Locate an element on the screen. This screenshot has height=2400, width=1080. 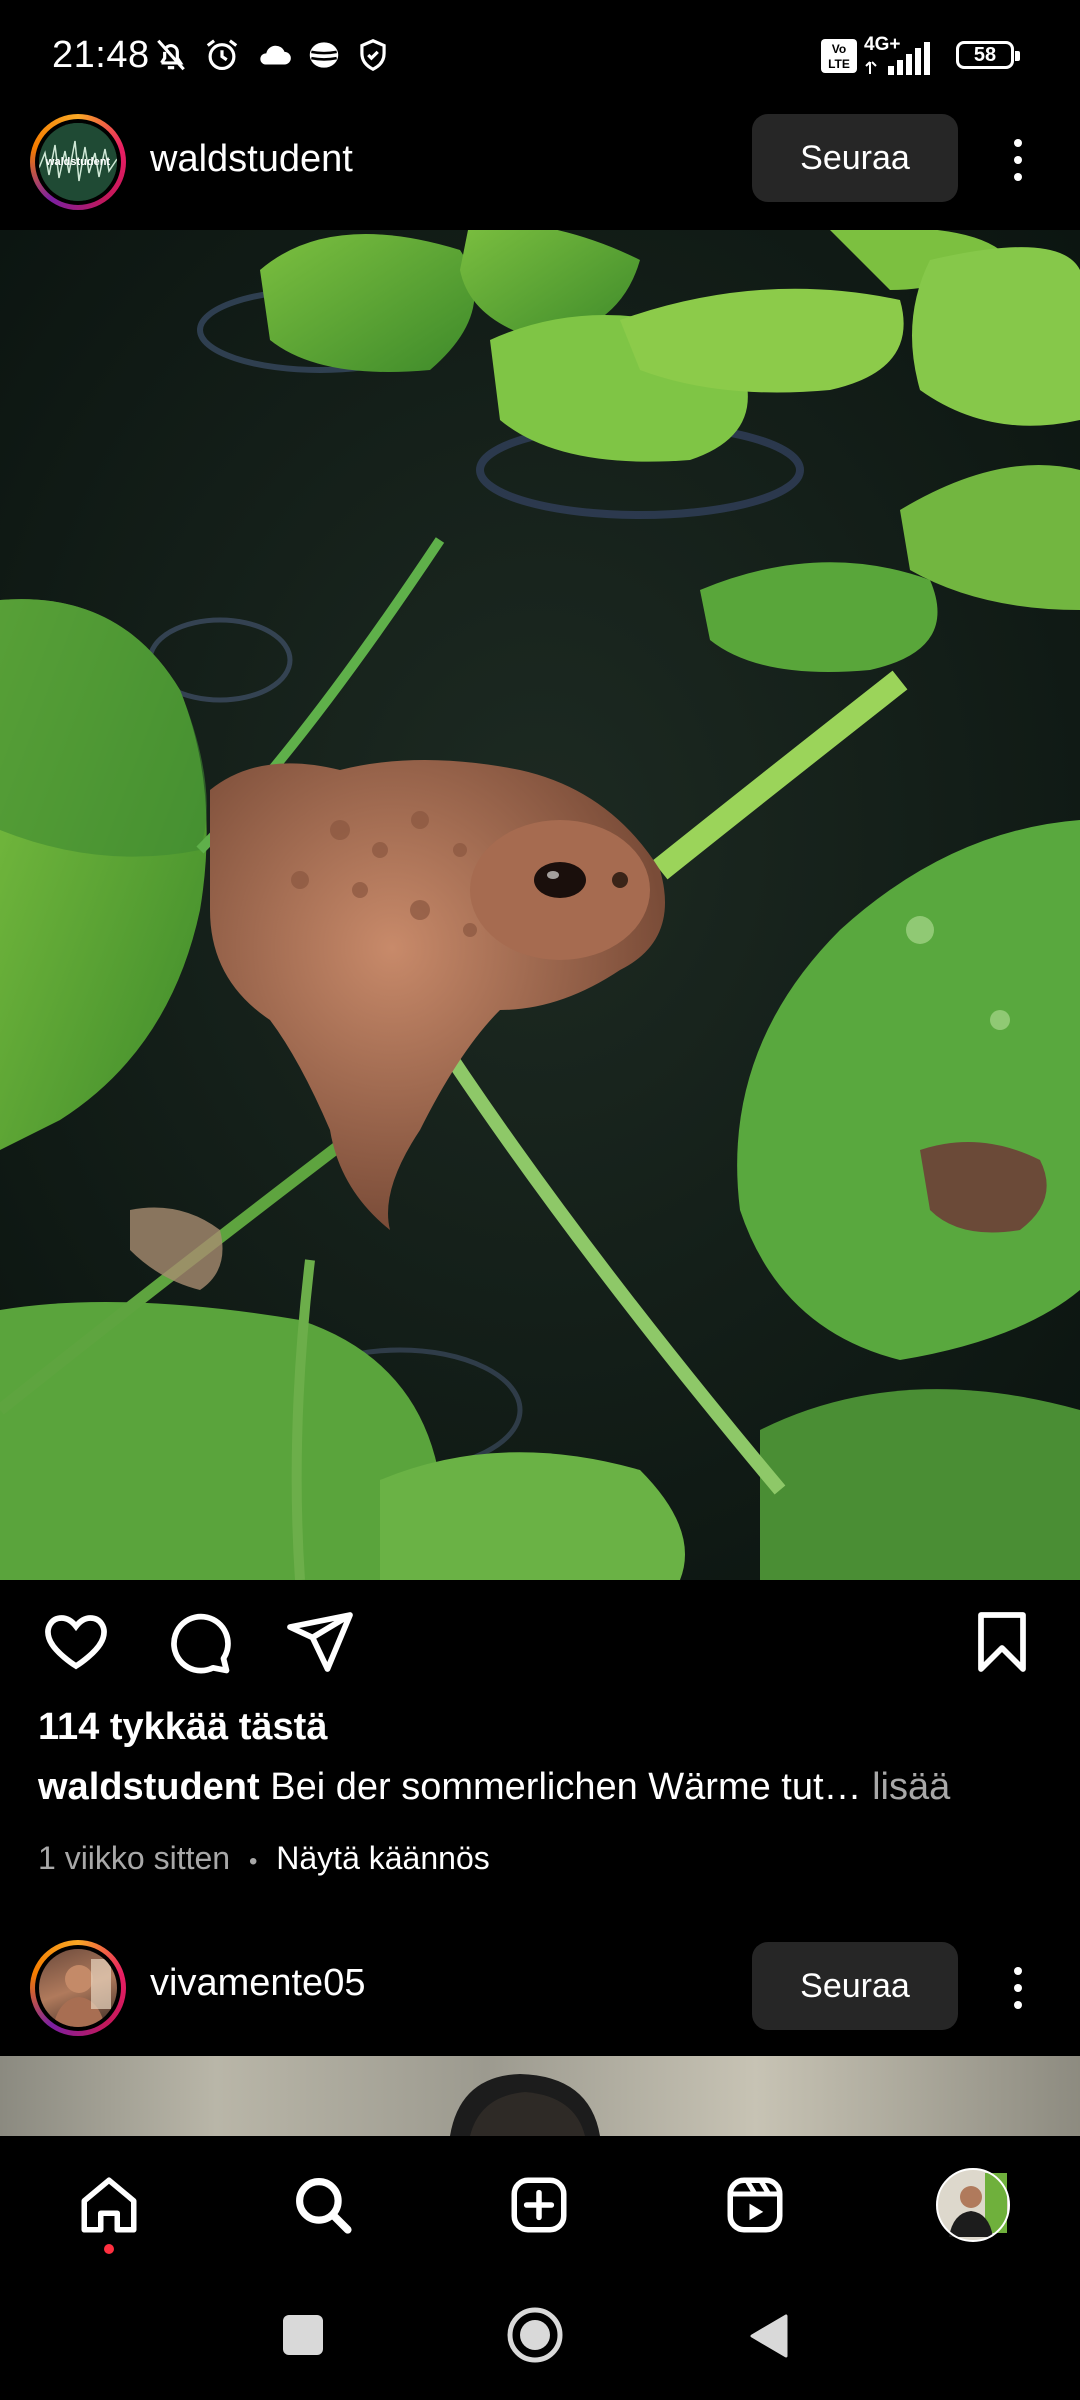
translate-link: Näytä käännös is located at coordinates (382, 1858).